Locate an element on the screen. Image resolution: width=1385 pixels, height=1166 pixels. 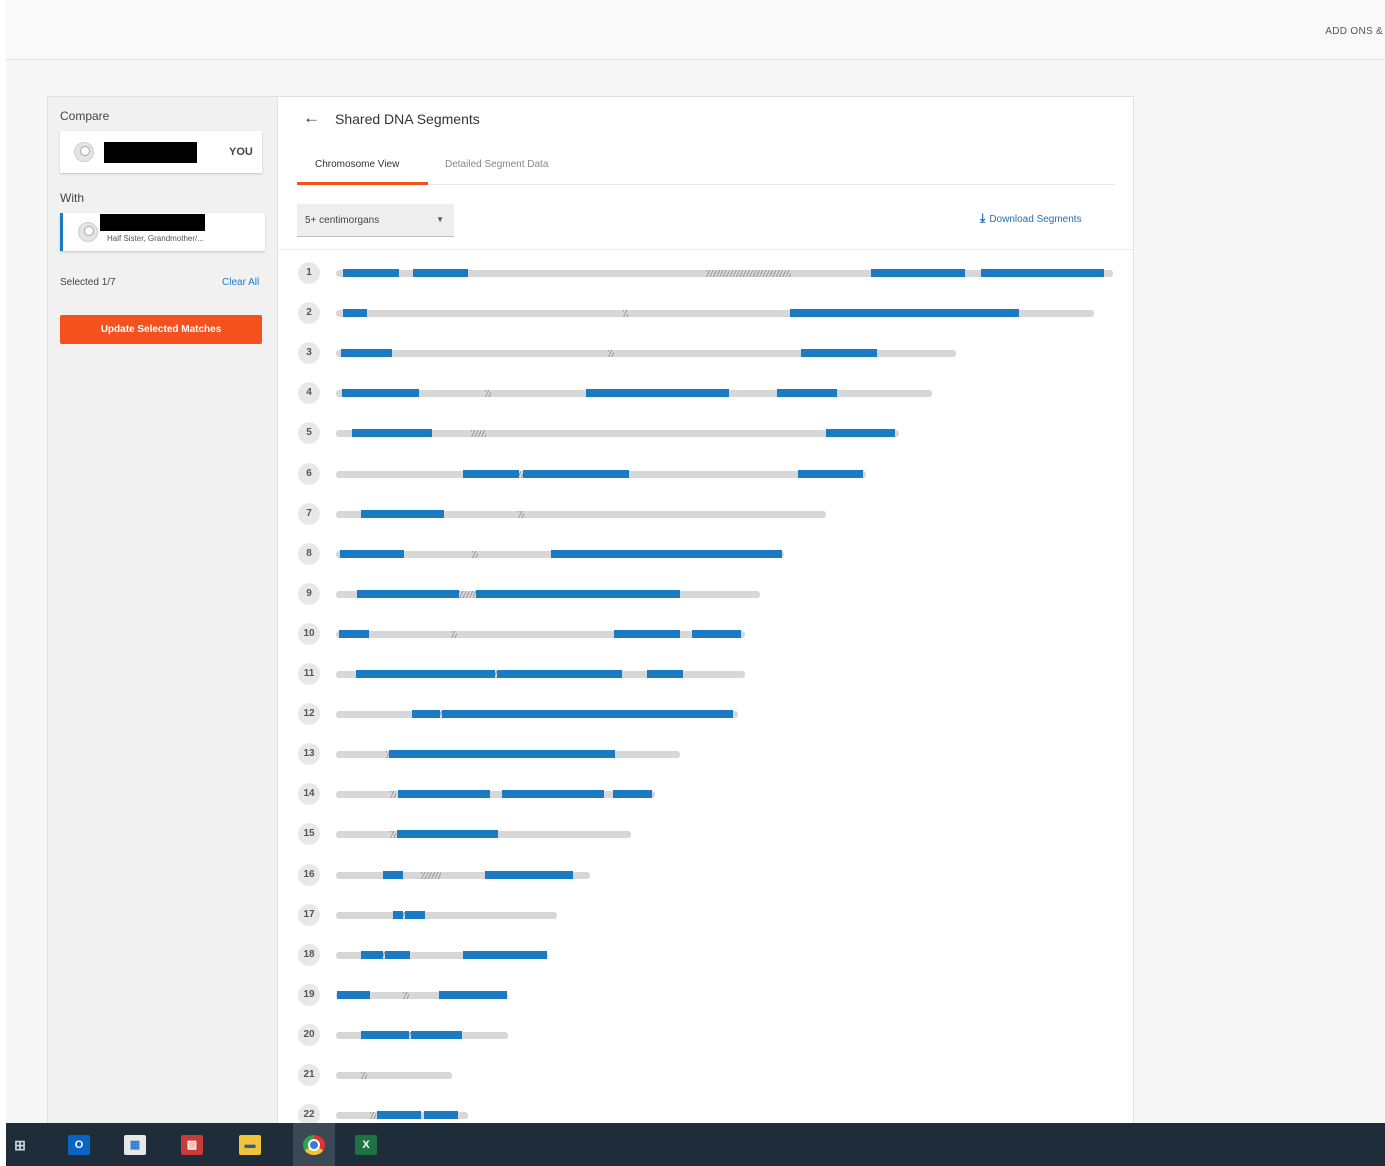
you-label: YOU is located at coordinates (241, 152).